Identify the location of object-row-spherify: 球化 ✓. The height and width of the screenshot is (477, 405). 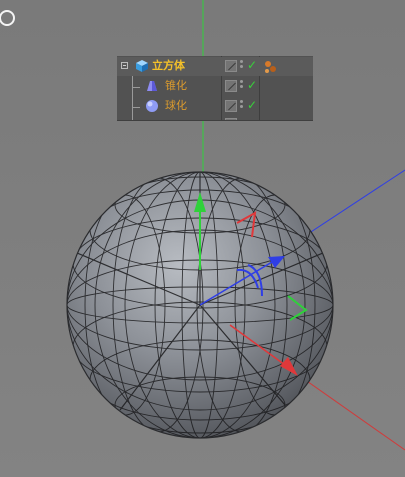
(215, 106).